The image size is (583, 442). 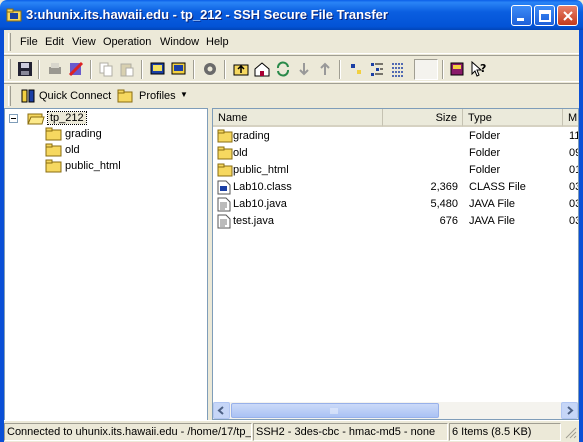 What do you see at coordinates (179, 42) in the screenshot?
I see `menu-window: Window` at bounding box center [179, 42].